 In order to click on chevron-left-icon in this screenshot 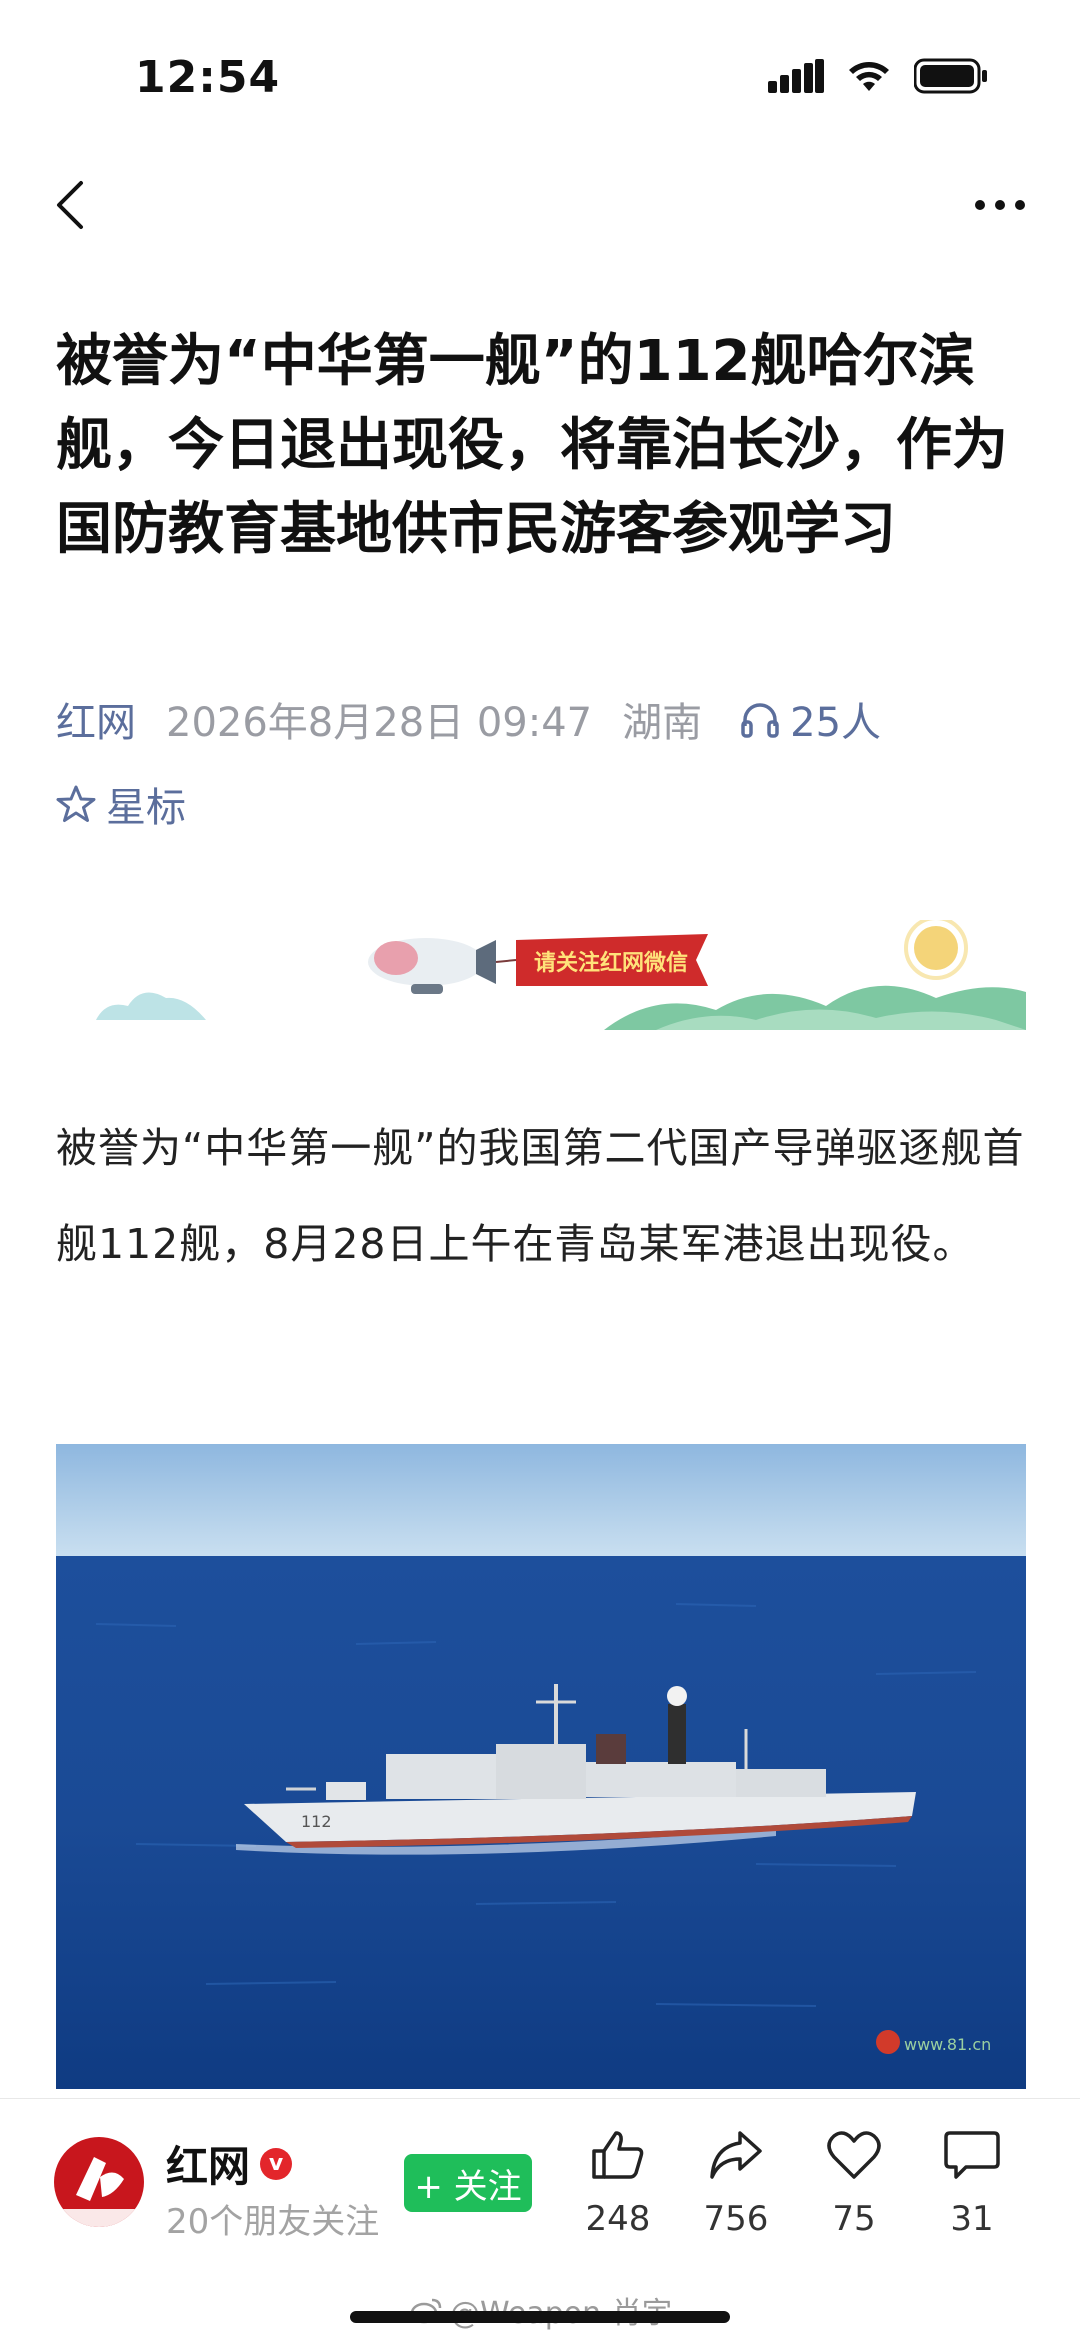, I will do `click(70, 205)`.